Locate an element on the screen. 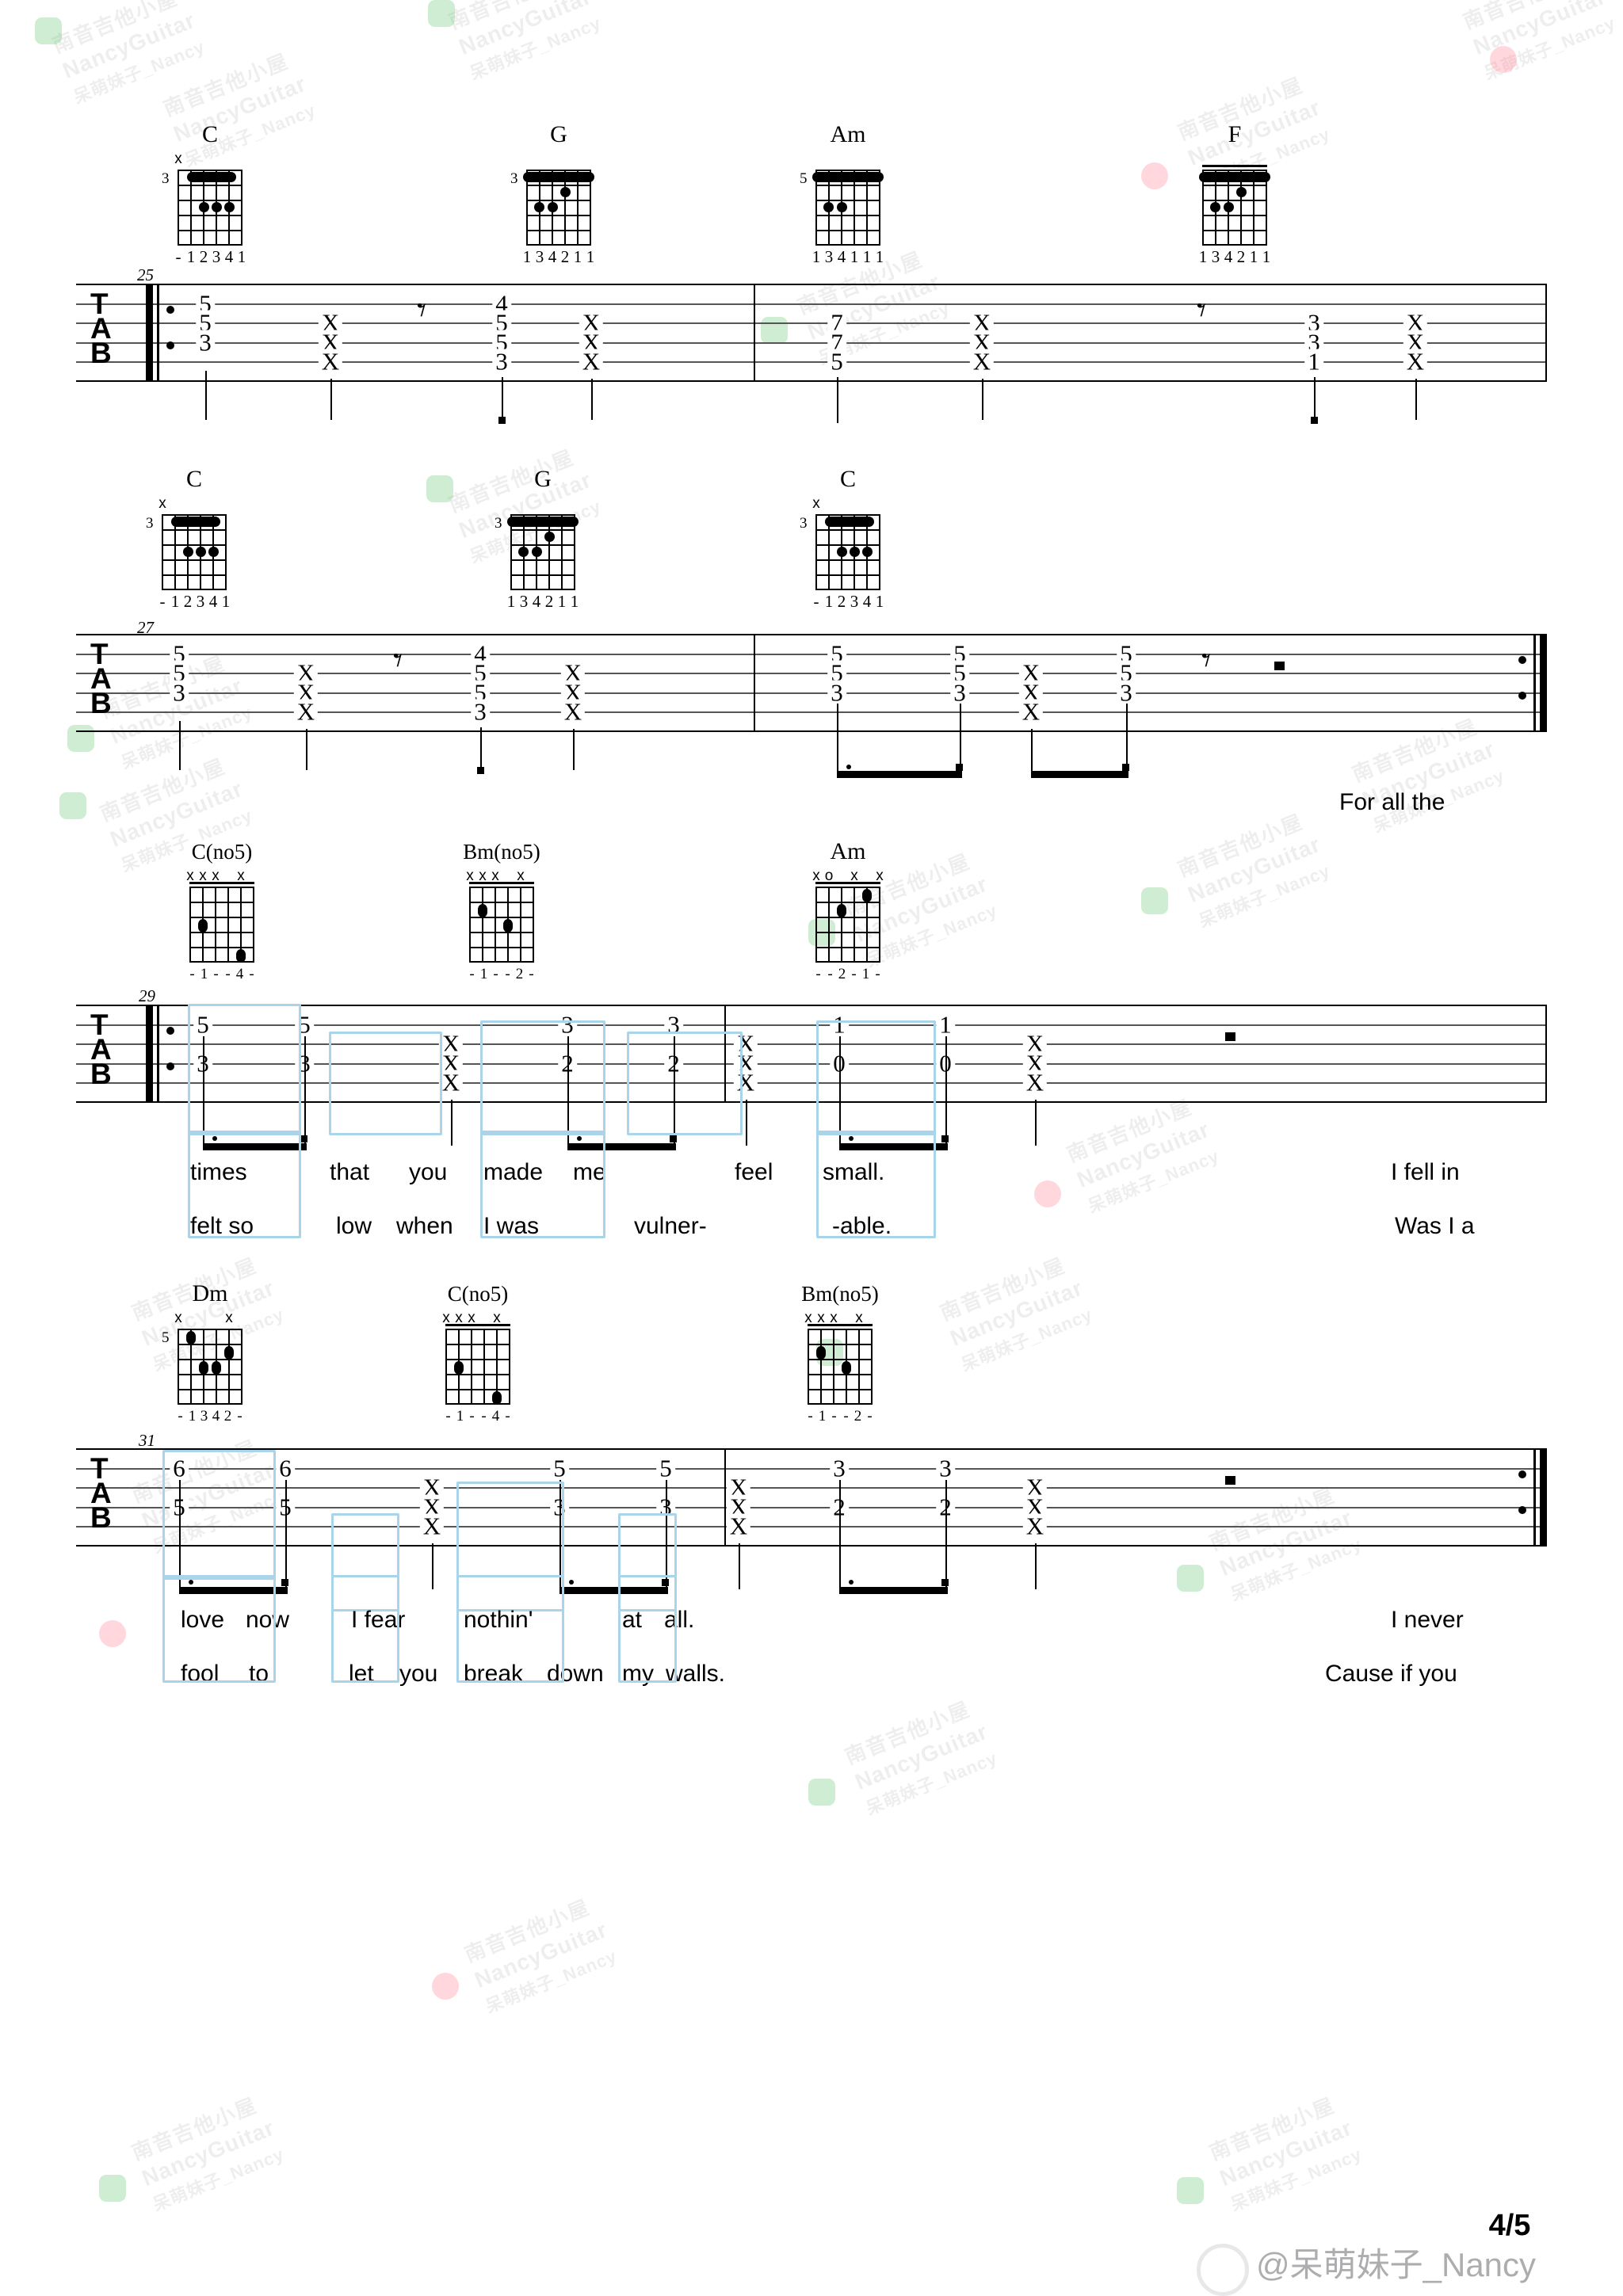 The width and height of the screenshot is (1623, 2296). chord-fingering: -1342- is located at coordinates (210, 1416).